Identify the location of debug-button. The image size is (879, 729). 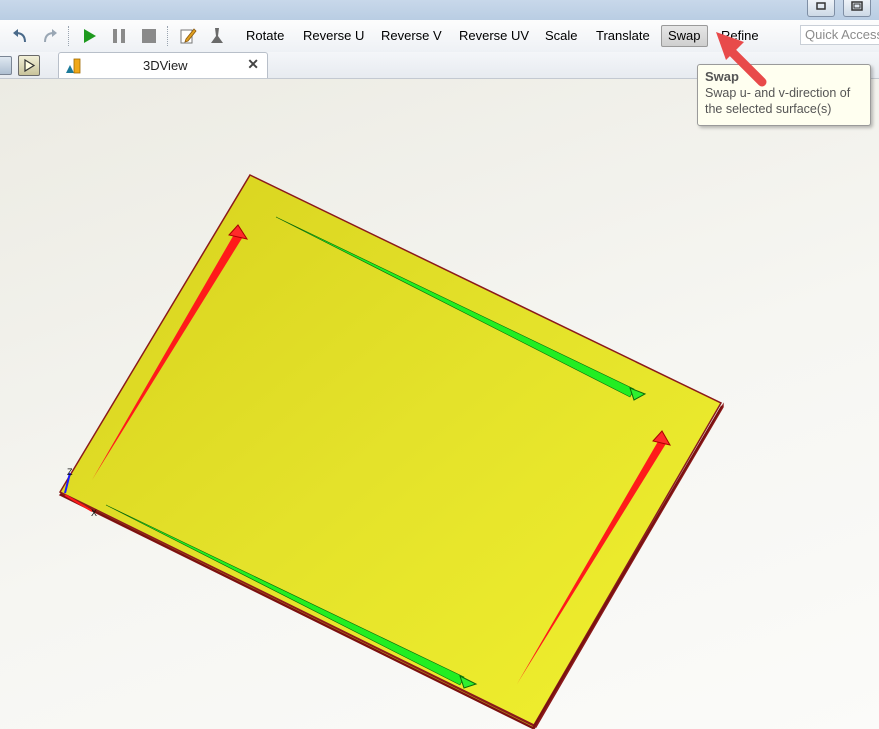
(217, 36).